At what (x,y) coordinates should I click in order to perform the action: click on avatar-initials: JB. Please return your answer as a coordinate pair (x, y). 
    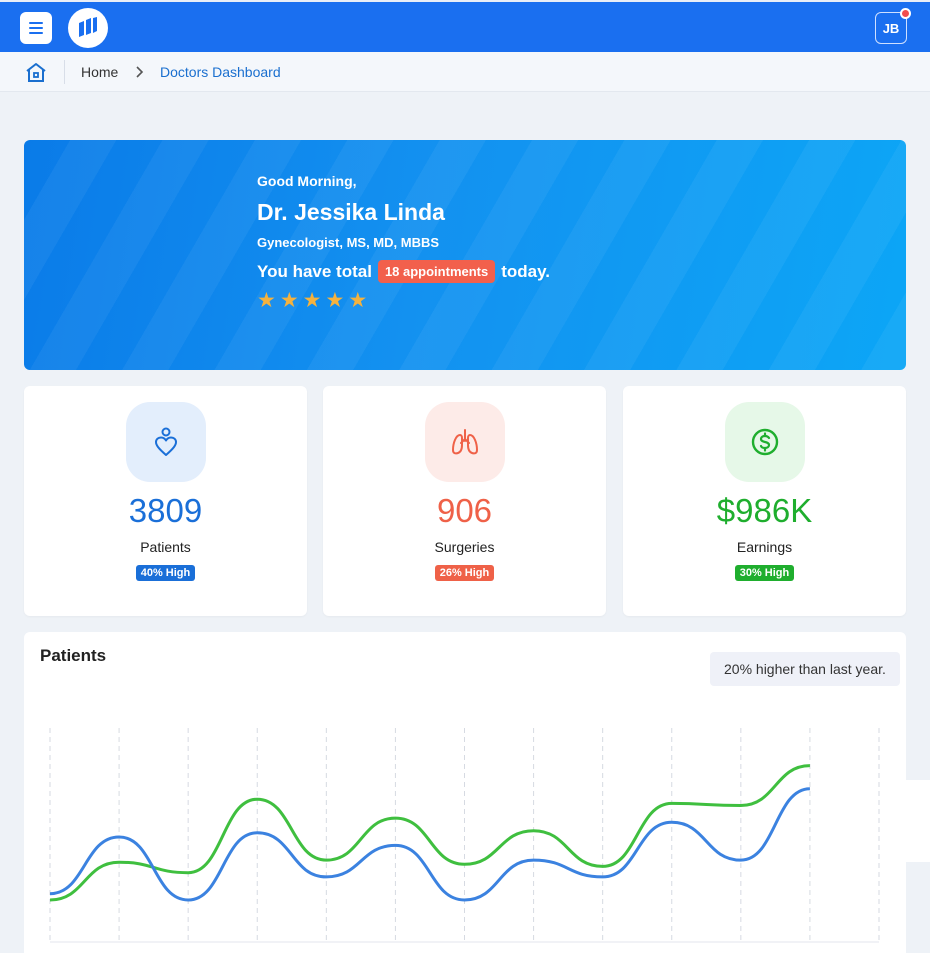
    Looking at the image, I should click on (891, 28).